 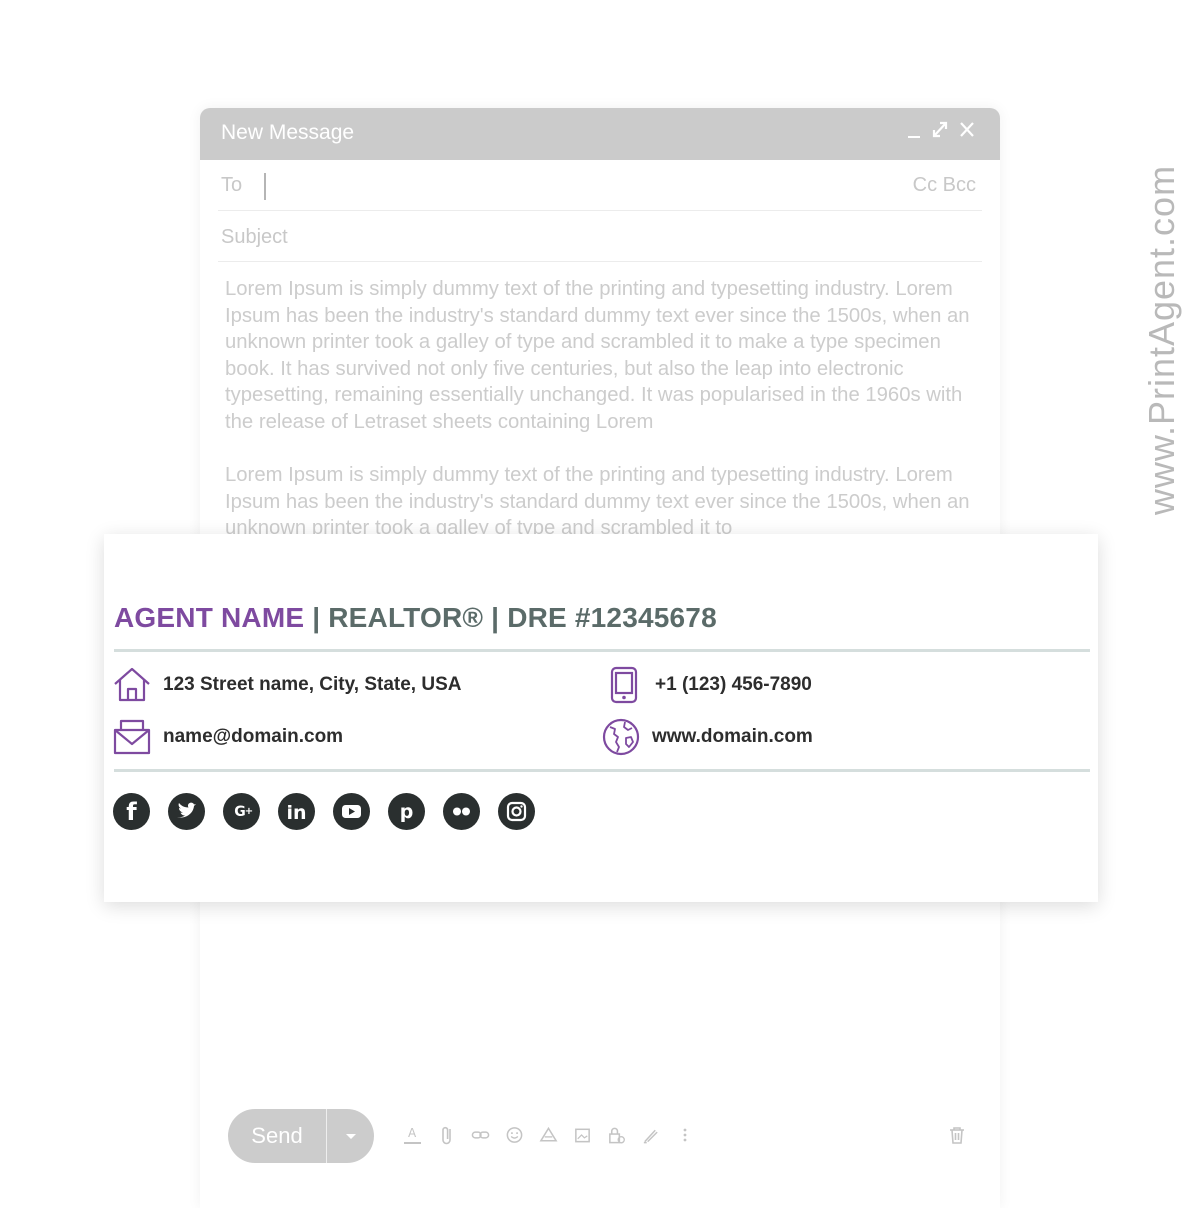 I want to click on signature-heading: AGENT NAME | REALTOR® | DRE #12345678, so click(x=415, y=618).